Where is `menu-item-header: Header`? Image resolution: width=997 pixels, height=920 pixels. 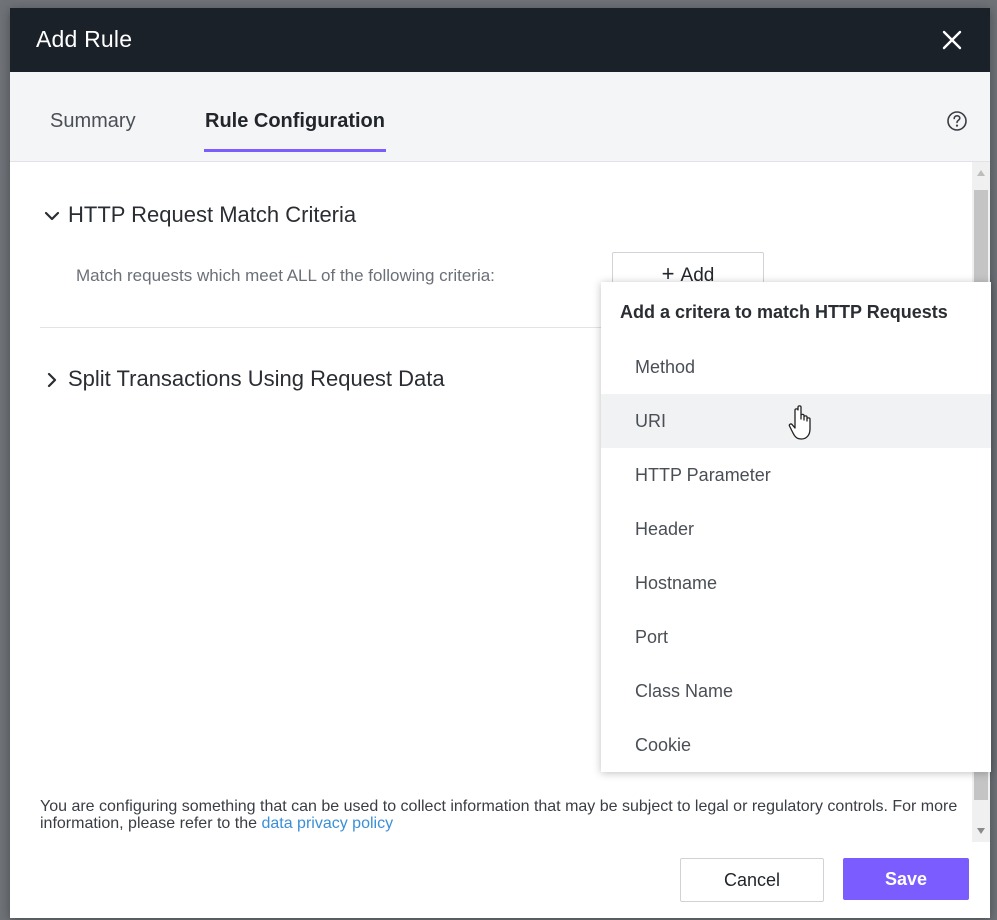 menu-item-header: Header is located at coordinates (796, 529).